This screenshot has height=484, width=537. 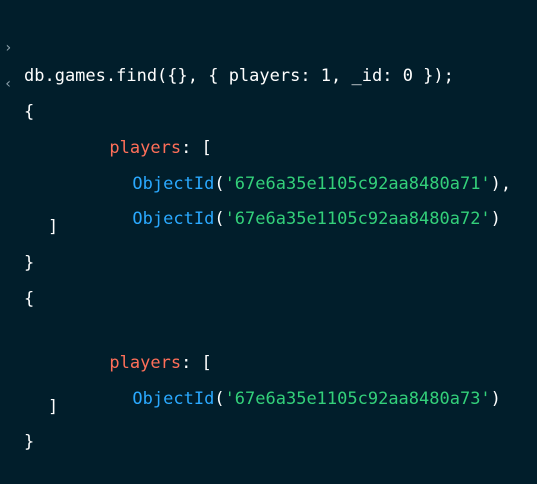 I want to click on objectid-value: '67e6a35e1105c92aa8480a72', so click(x=357, y=219).